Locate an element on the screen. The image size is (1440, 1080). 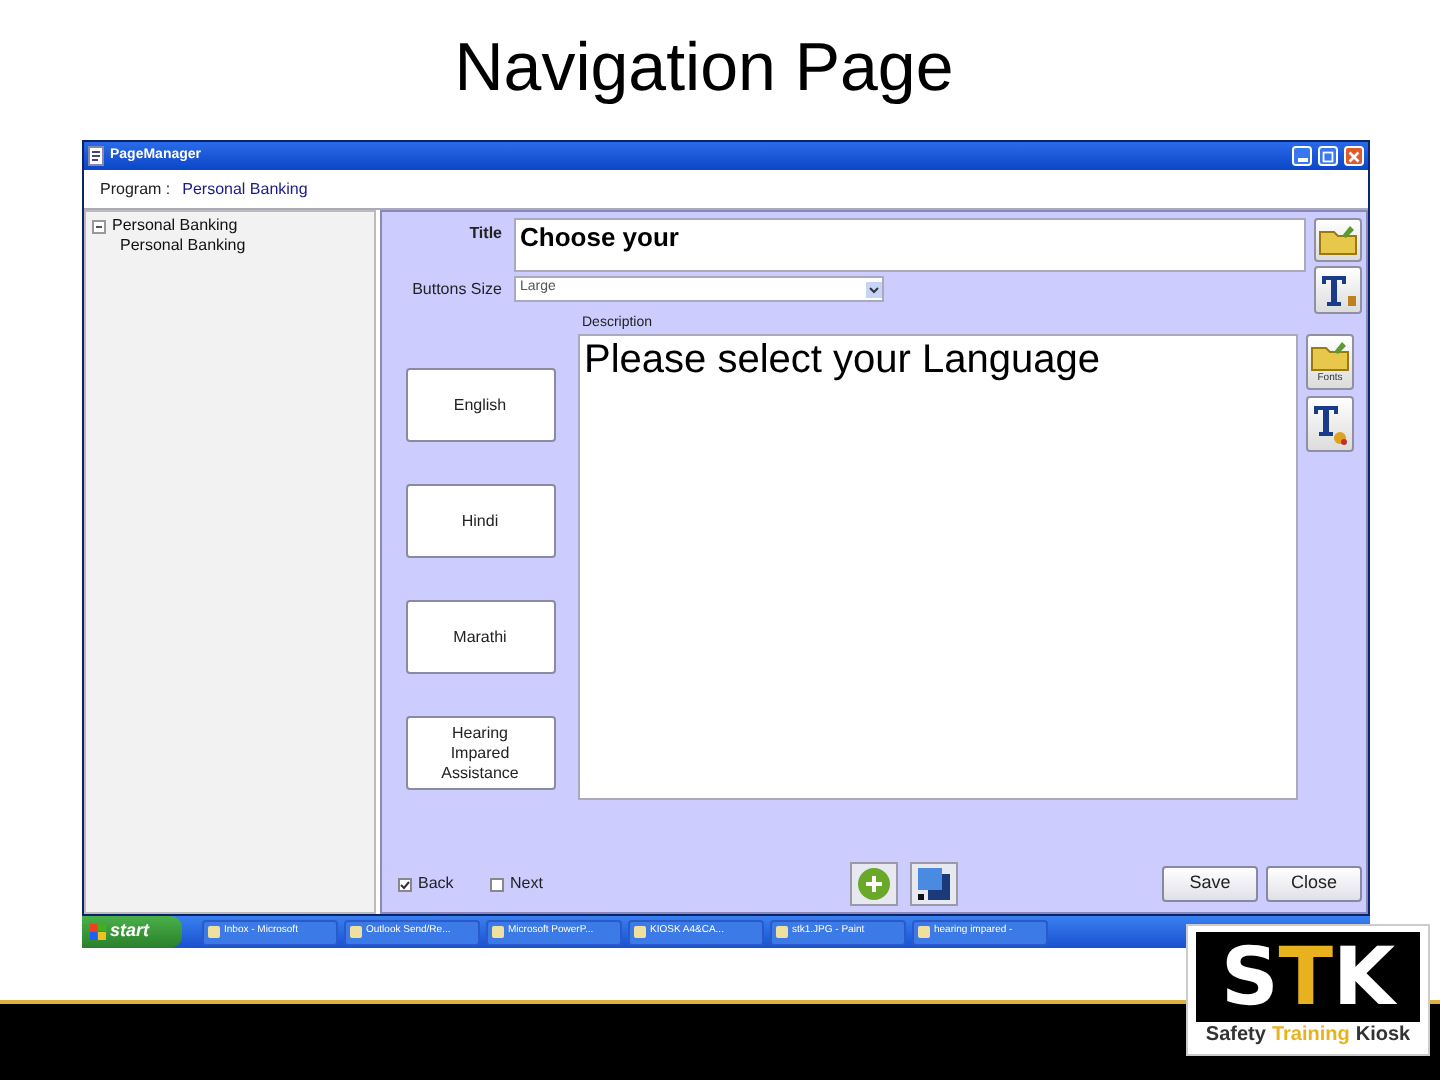
text-format-icon is located at coordinates (1338, 290).